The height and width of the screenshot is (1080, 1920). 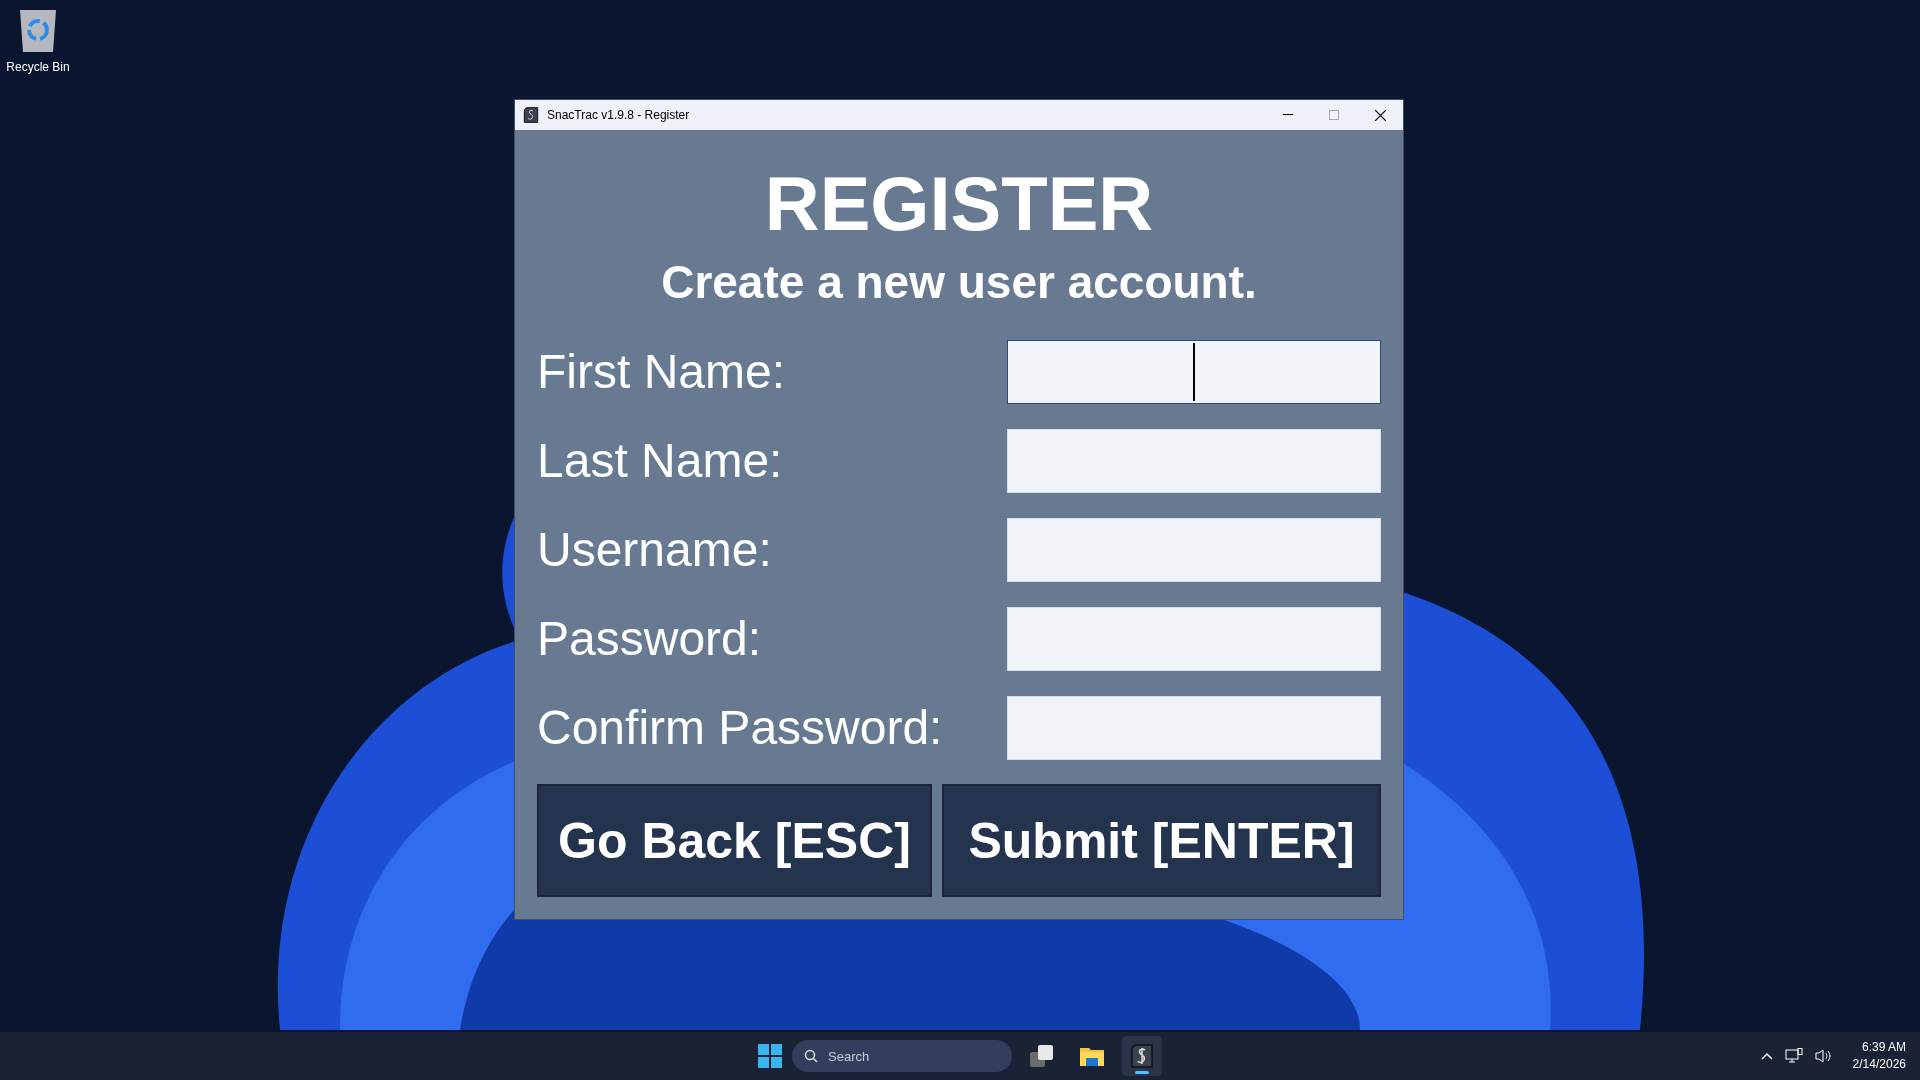 What do you see at coordinates (660, 461) in the screenshot?
I see `field-label: Last Name:` at bounding box center [660, 461].